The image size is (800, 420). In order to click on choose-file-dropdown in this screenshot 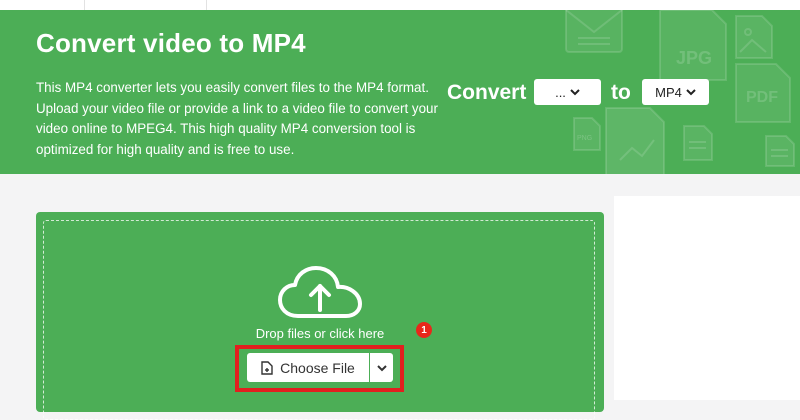, I will do `click(381, 367)`.